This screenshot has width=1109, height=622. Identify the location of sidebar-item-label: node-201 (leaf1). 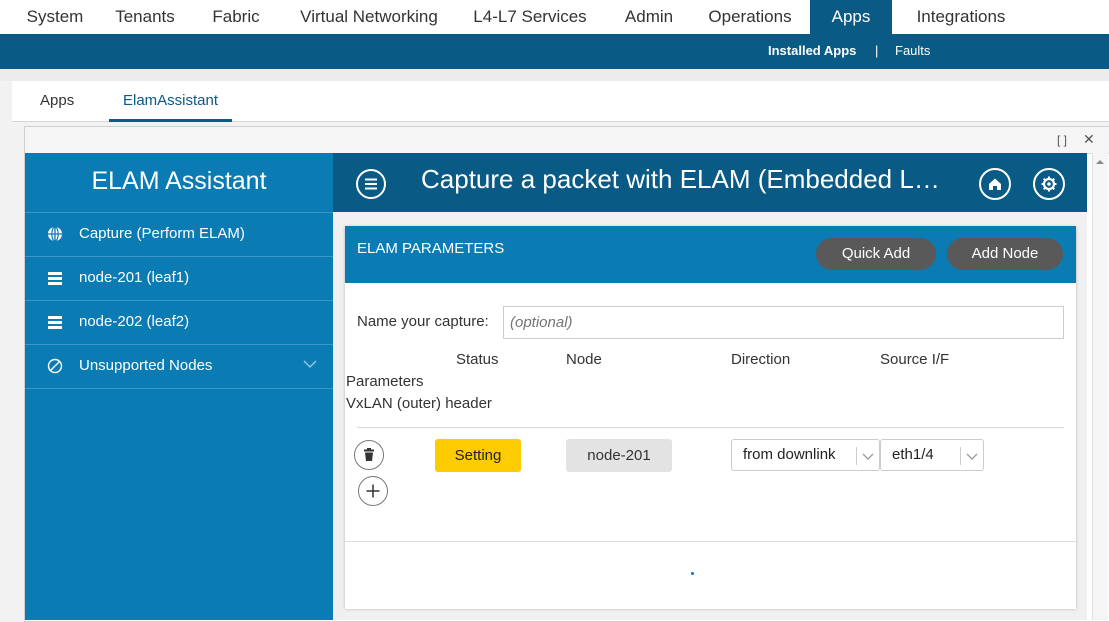
(134, 277).